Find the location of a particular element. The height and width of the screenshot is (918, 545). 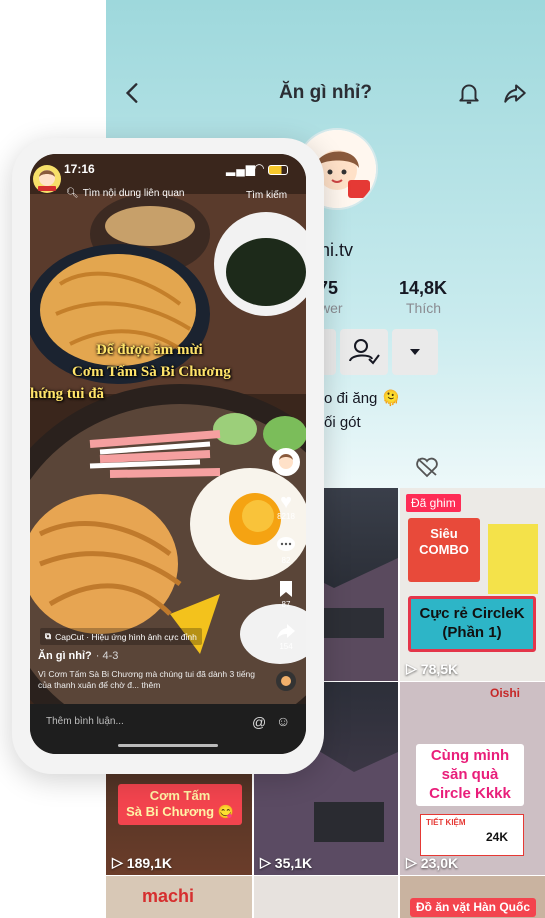

overlay-caption-2: Cơm Tấm Sà Bi Chương is located at coordinates (151, 372).